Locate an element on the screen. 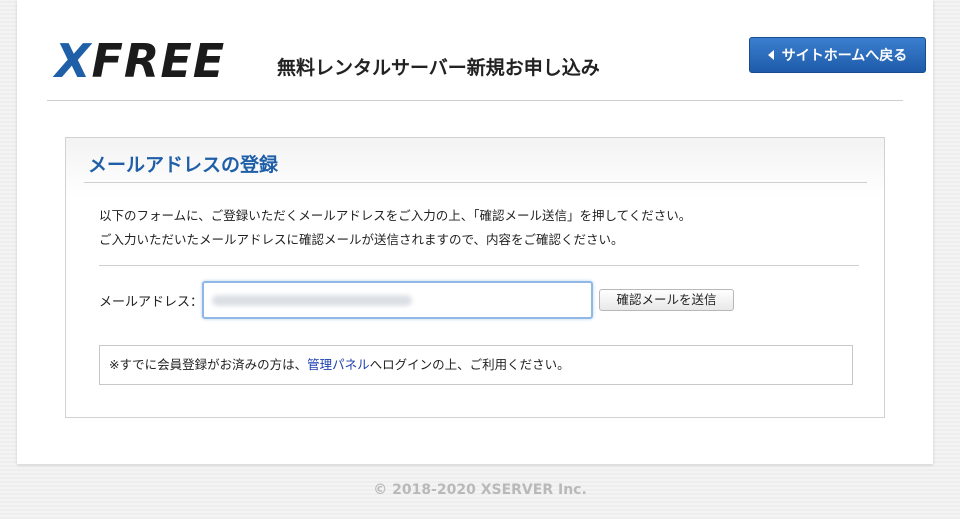 The height and width of the screenshot is (519, 960). back-to-home-button: サイトホームへ戻る is located at coordinates (837, 55).